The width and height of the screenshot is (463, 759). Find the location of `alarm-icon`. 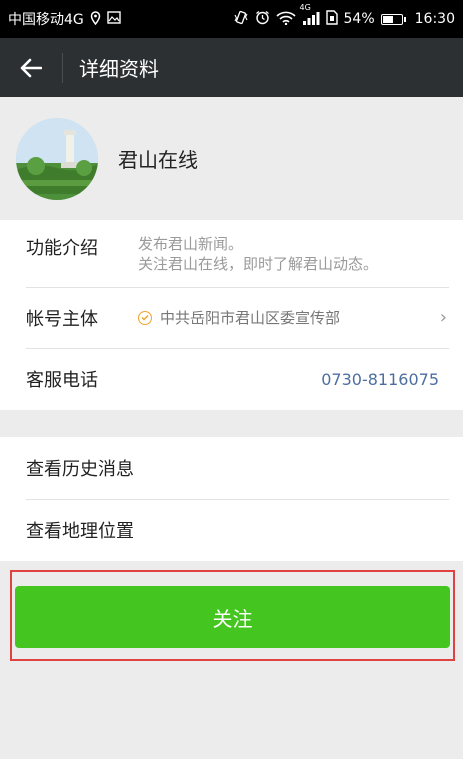

alarm-icon is located at coordinates (262, 19).